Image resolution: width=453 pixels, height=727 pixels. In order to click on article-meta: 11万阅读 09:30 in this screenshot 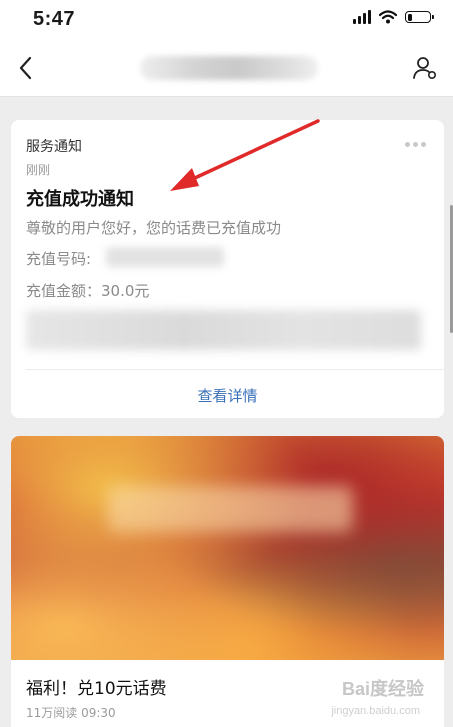, I will do `click(71, 713)`.